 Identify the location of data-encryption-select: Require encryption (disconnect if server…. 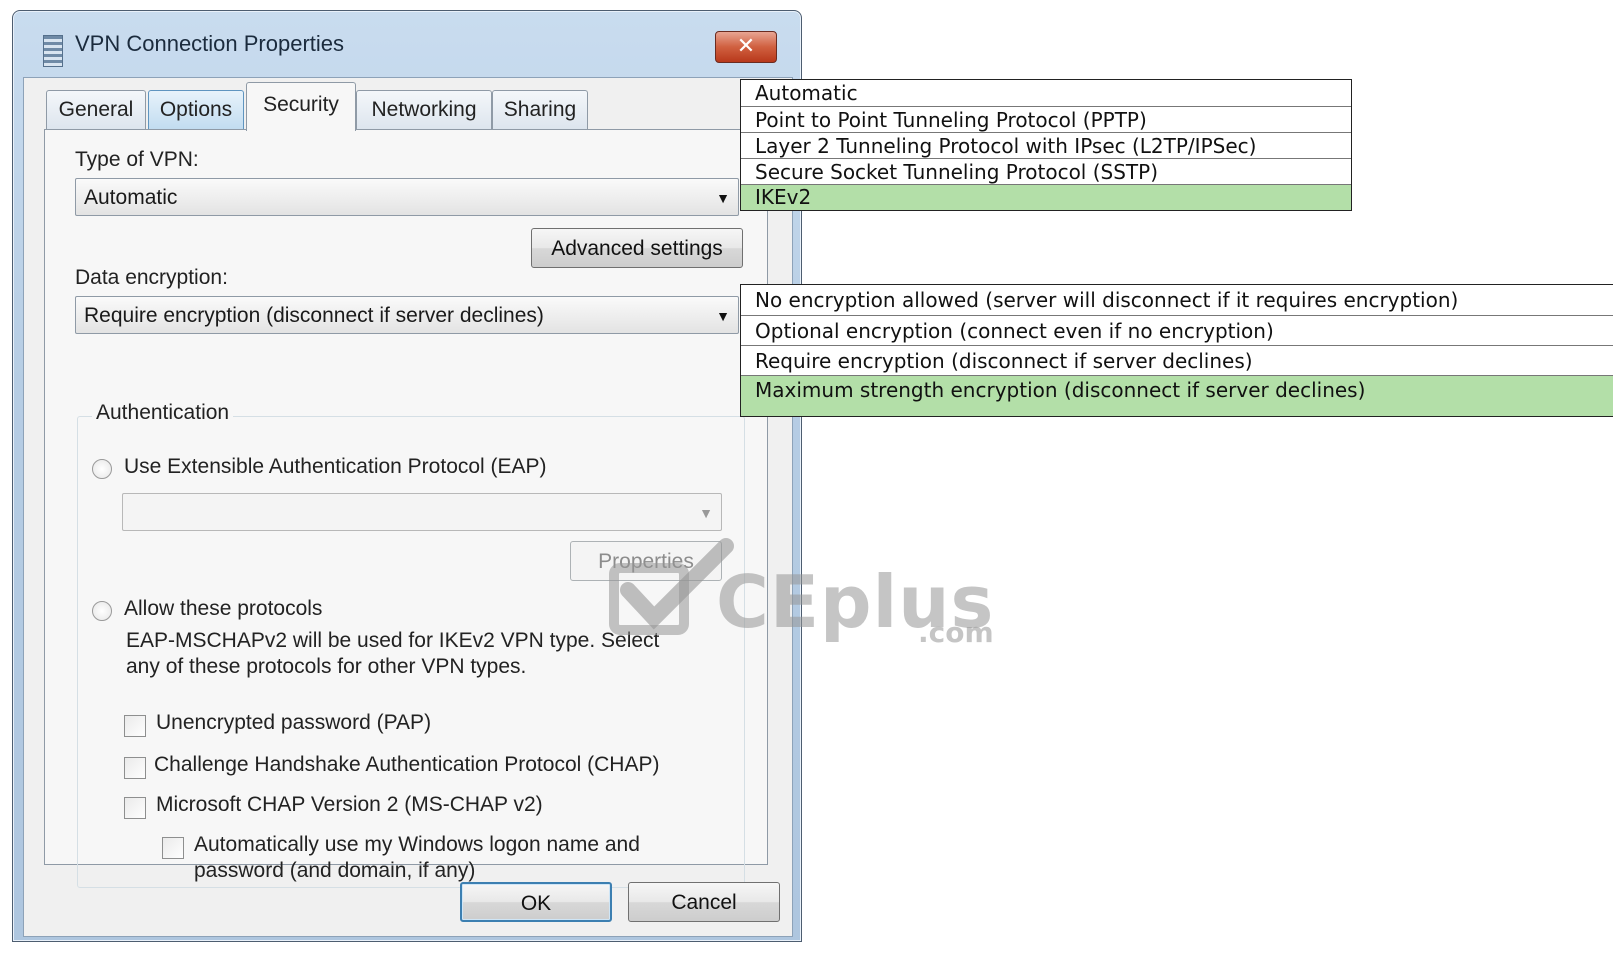
(407, 315).